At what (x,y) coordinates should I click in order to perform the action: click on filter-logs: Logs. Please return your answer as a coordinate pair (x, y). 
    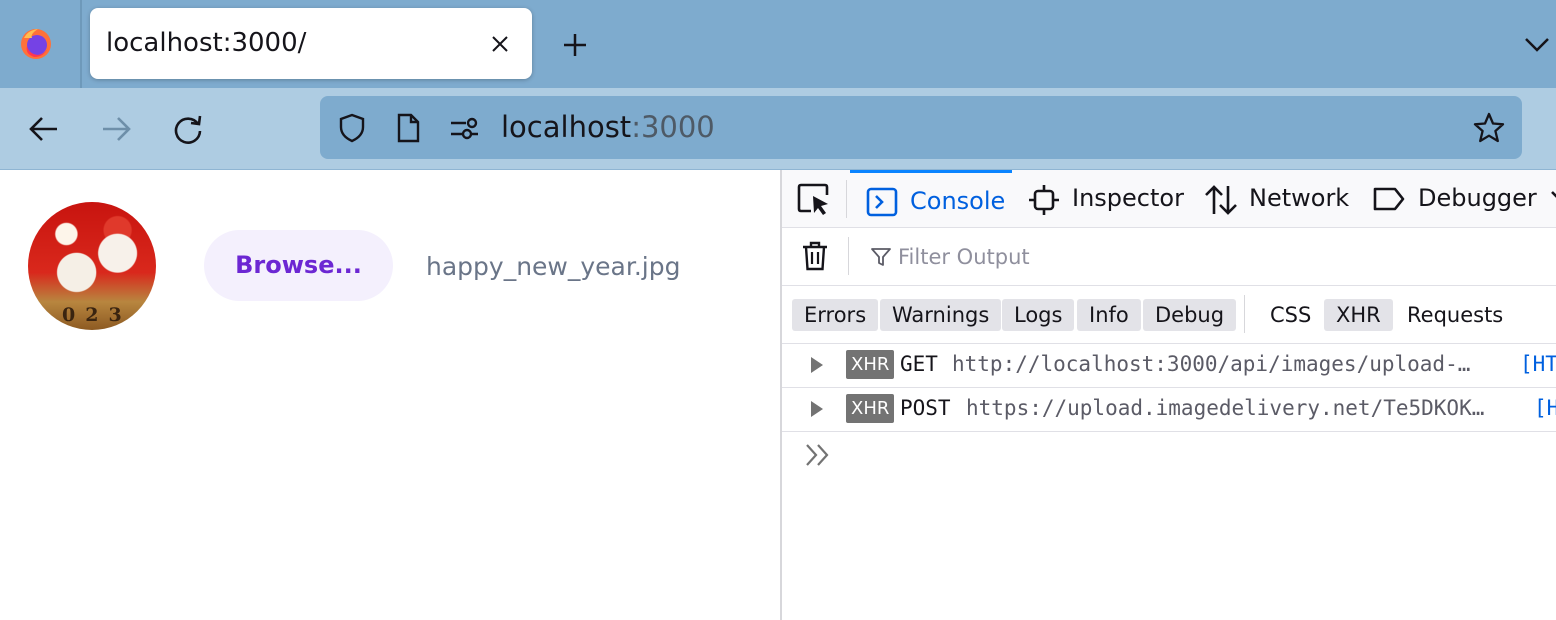
    Looking at the image, I should click on (1038, 315).